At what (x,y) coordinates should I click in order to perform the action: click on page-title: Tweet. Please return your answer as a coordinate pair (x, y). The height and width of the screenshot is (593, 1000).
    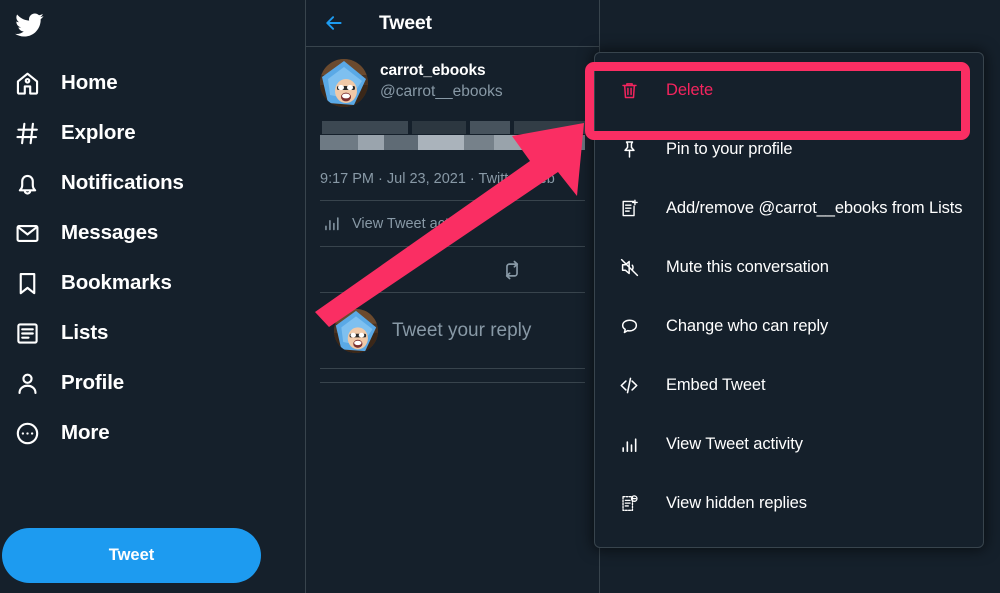
    Looking at the image, I should click on (405, 22).